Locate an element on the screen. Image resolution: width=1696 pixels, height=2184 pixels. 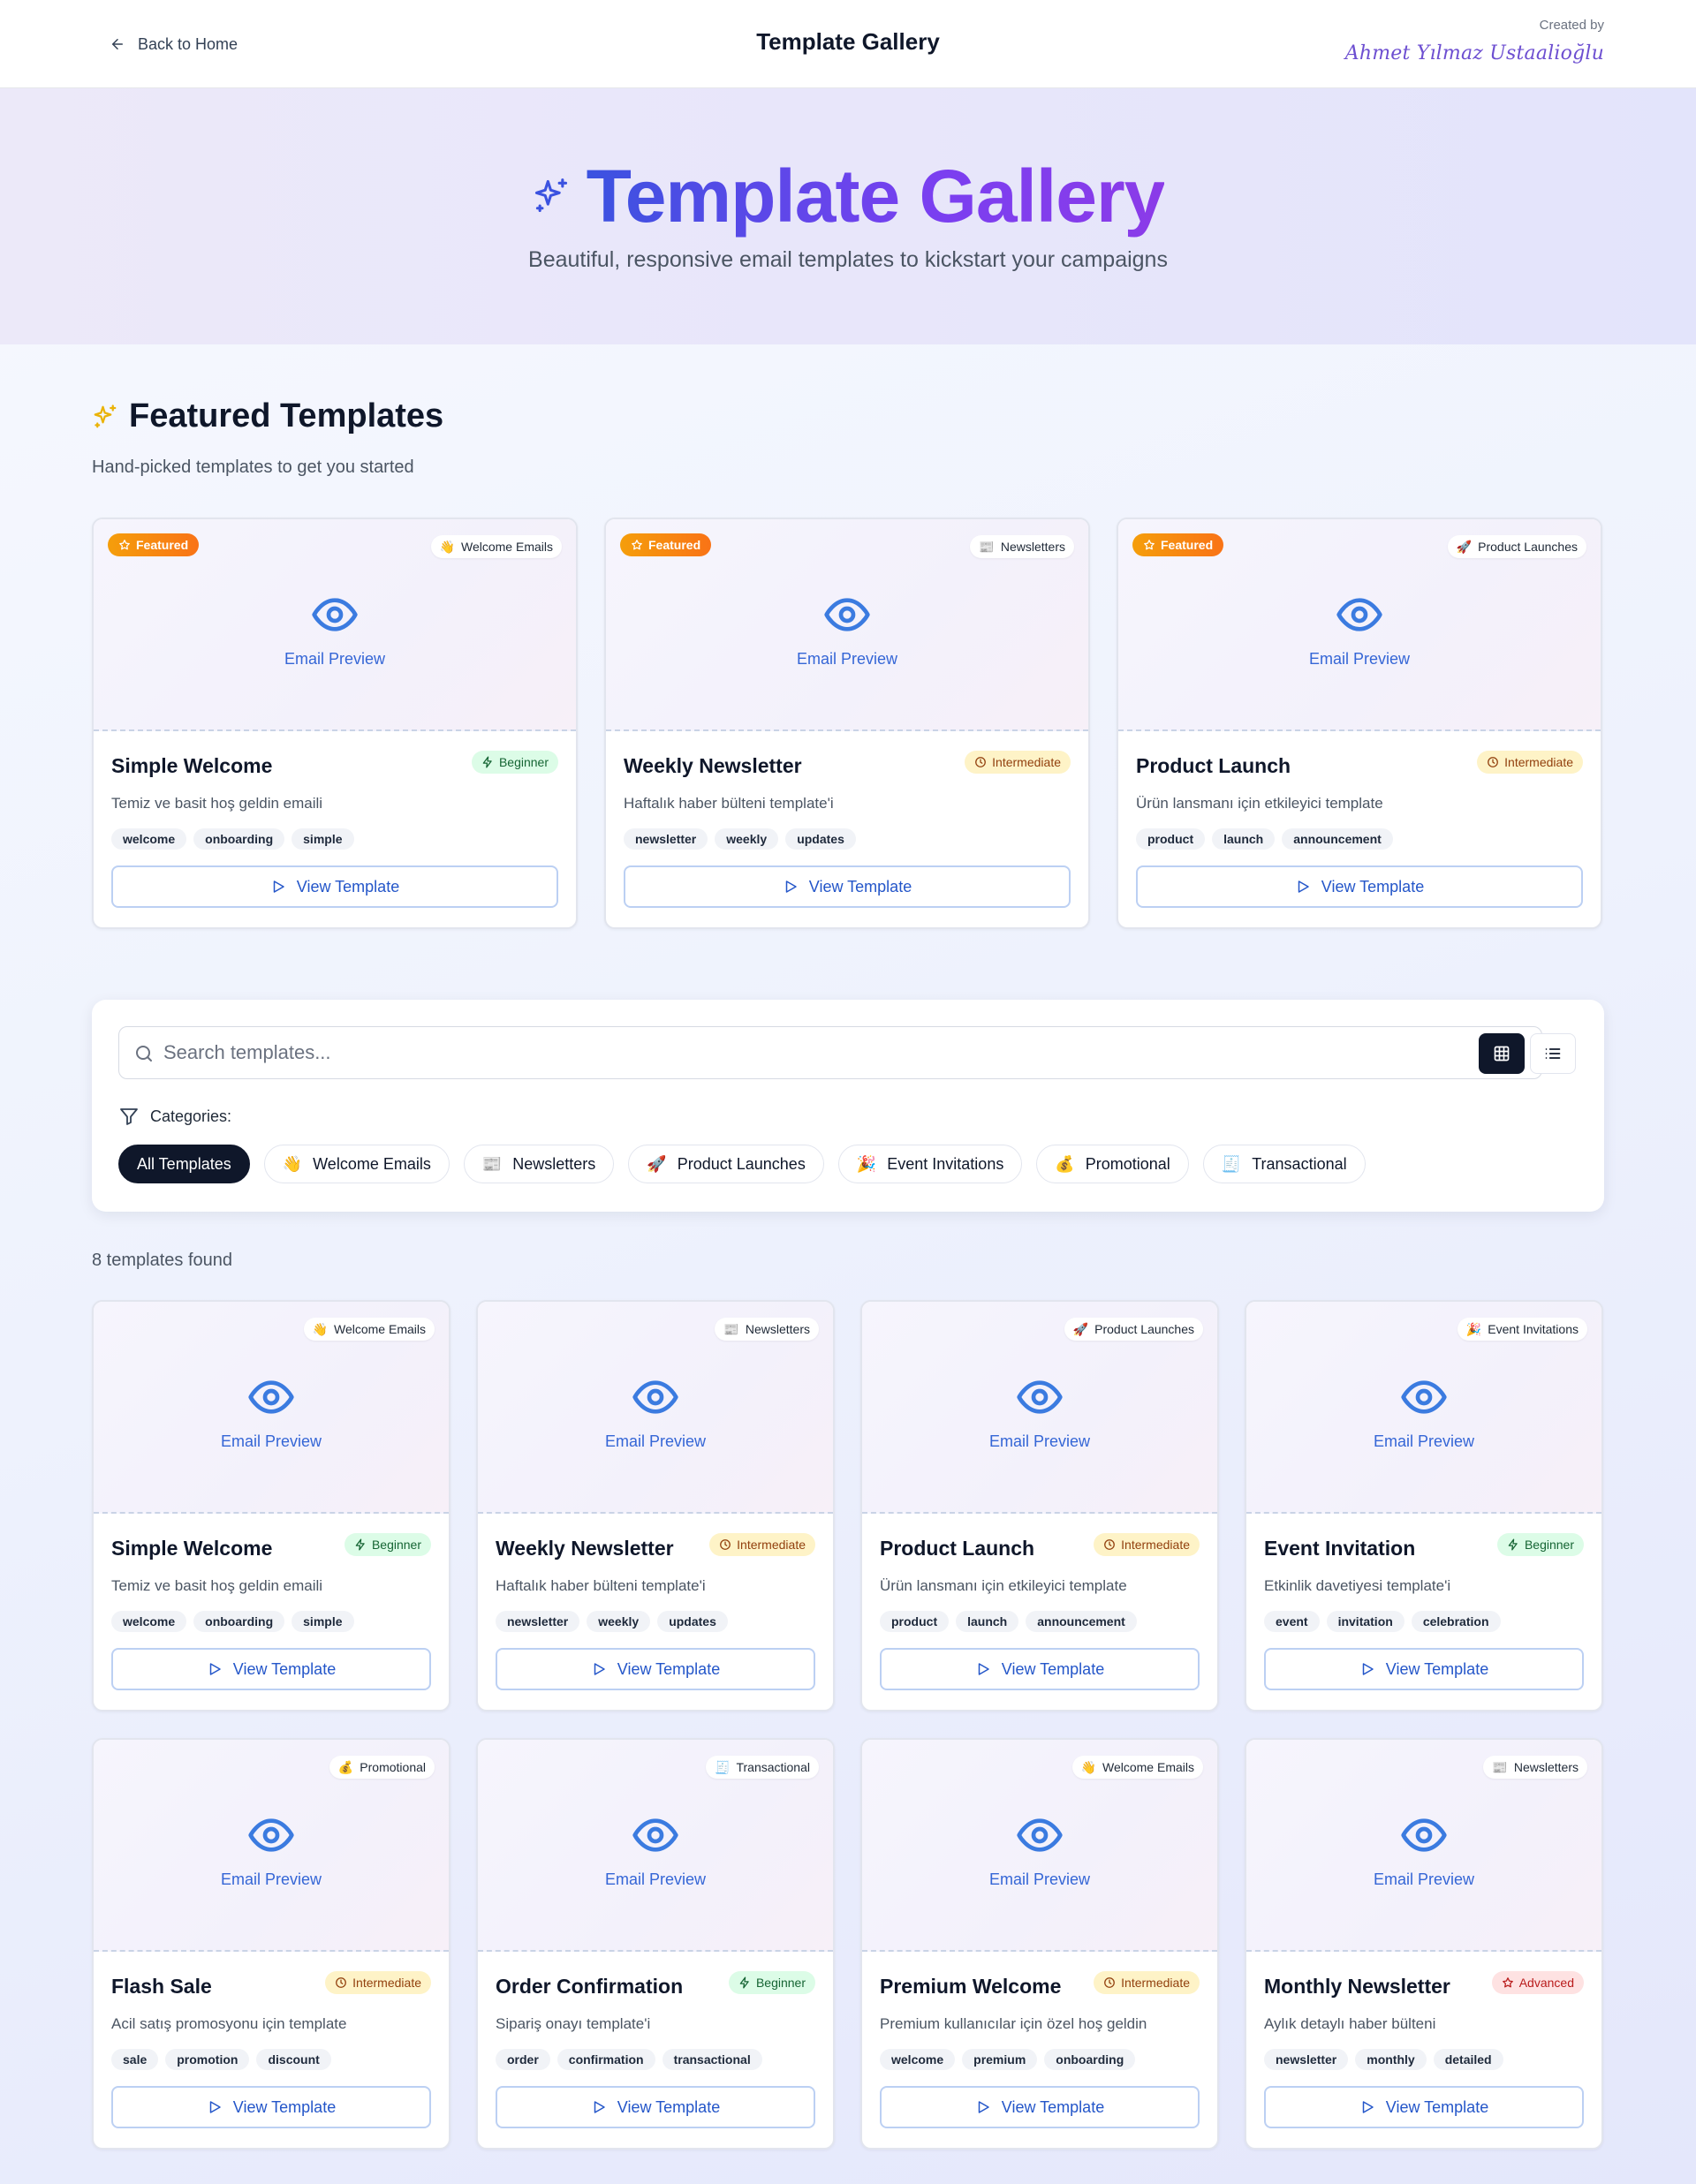
email-preview: Featured 🚀 Product Launches Email Preview is located at coordinates (1359, 625).